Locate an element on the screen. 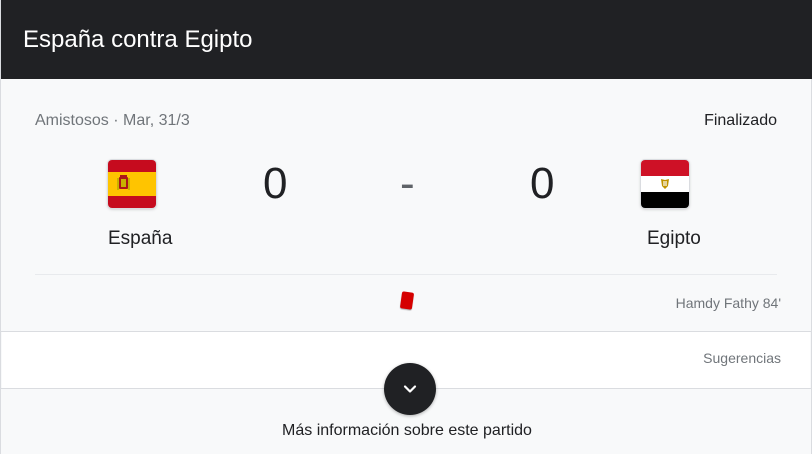 The width and height of the screenshot is (812, 454). away-team-name: Egipto is located at coordinates (674, 239).